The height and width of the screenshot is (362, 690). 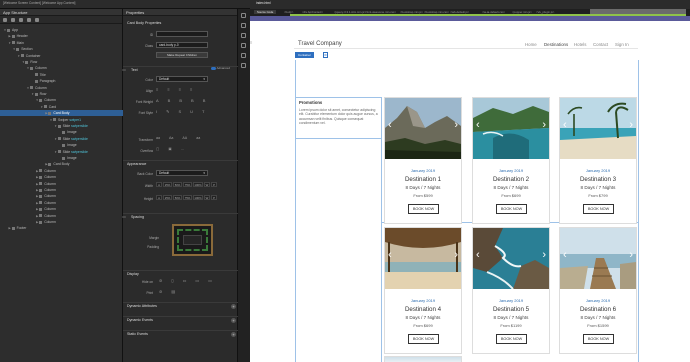 What do you see at coordinates (61, 107) in the screenshot?
I see `tree-node: ▼ Card` at bounding box center [61, 107].